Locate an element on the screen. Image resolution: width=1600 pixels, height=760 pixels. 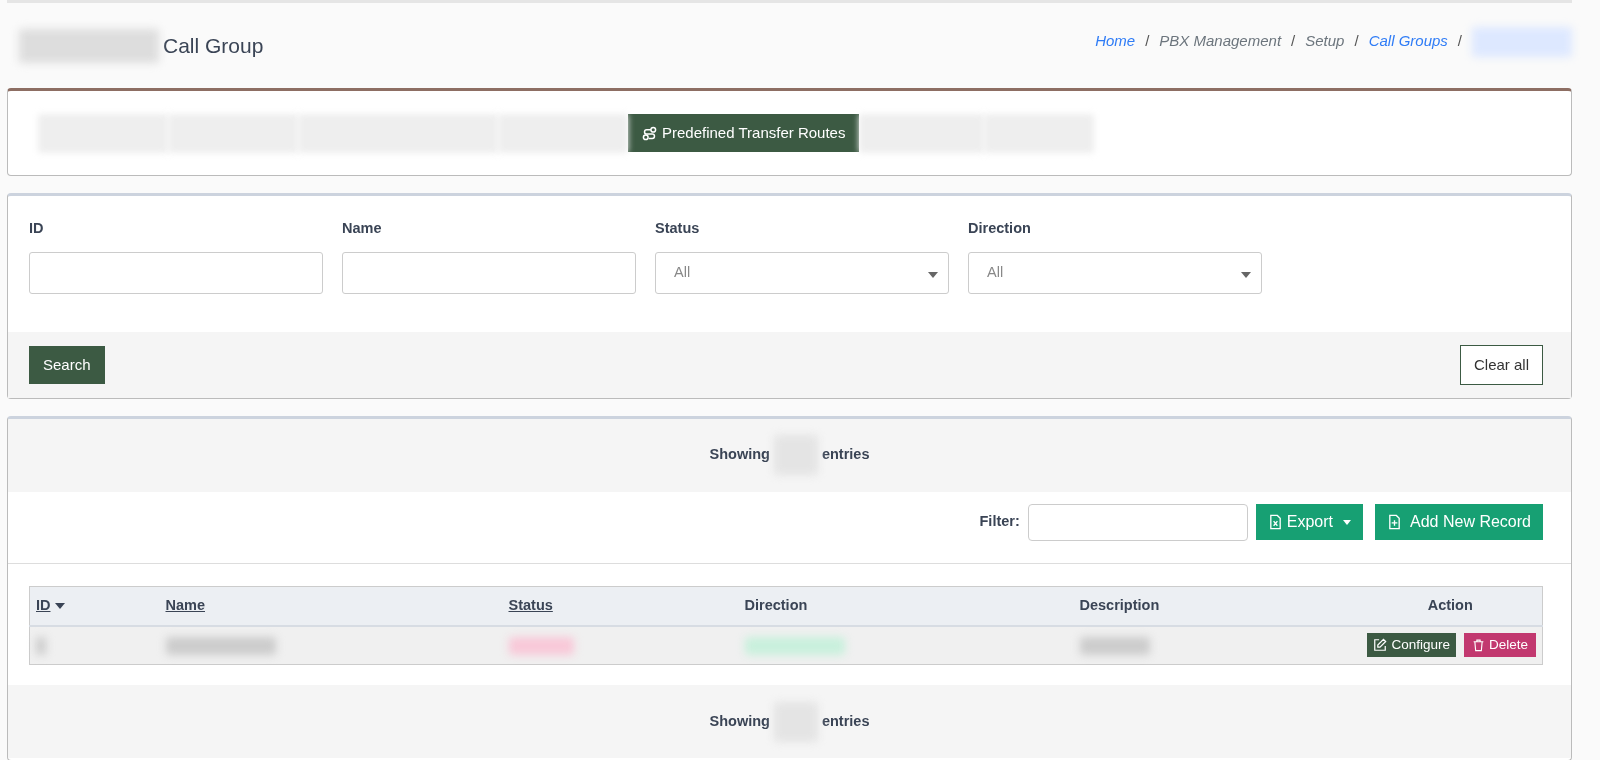
configure-button: Configure is located at coordinates (1411, 644).